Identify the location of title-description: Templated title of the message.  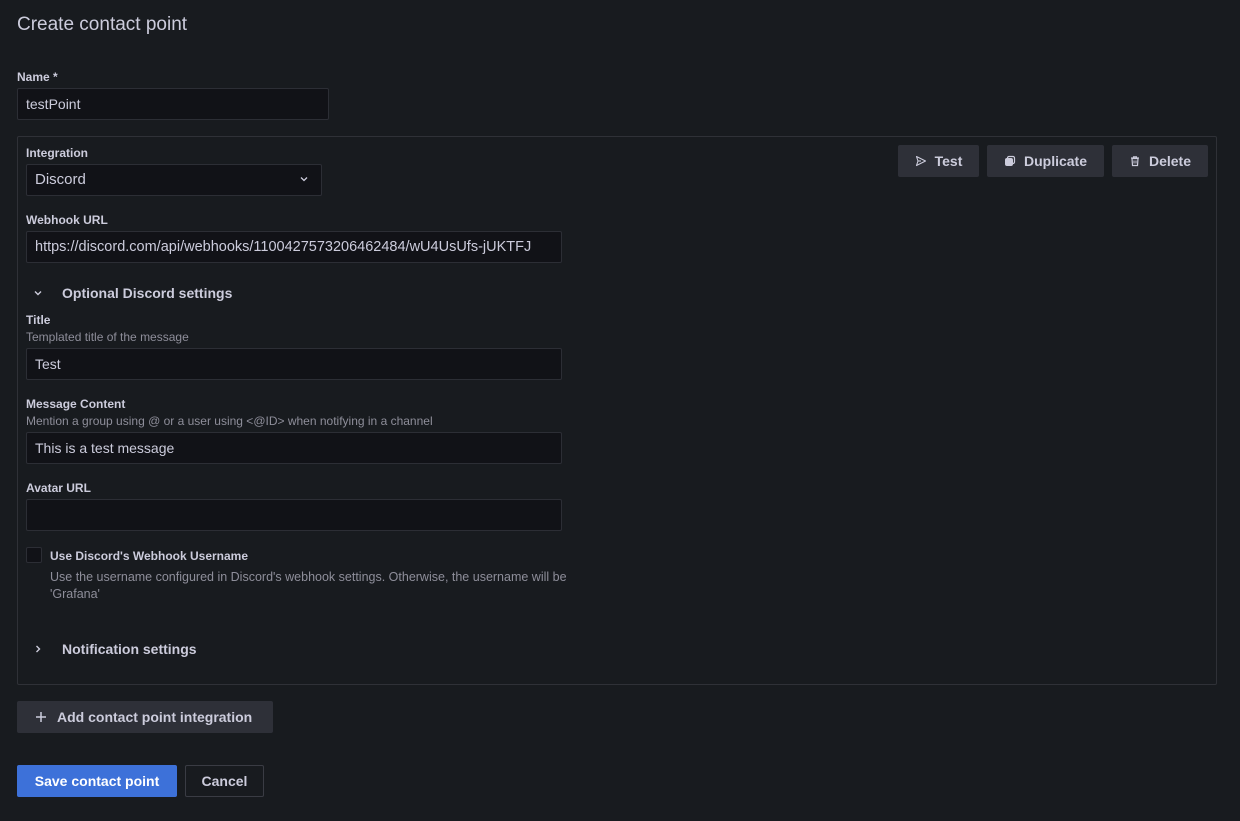
(107, 337).